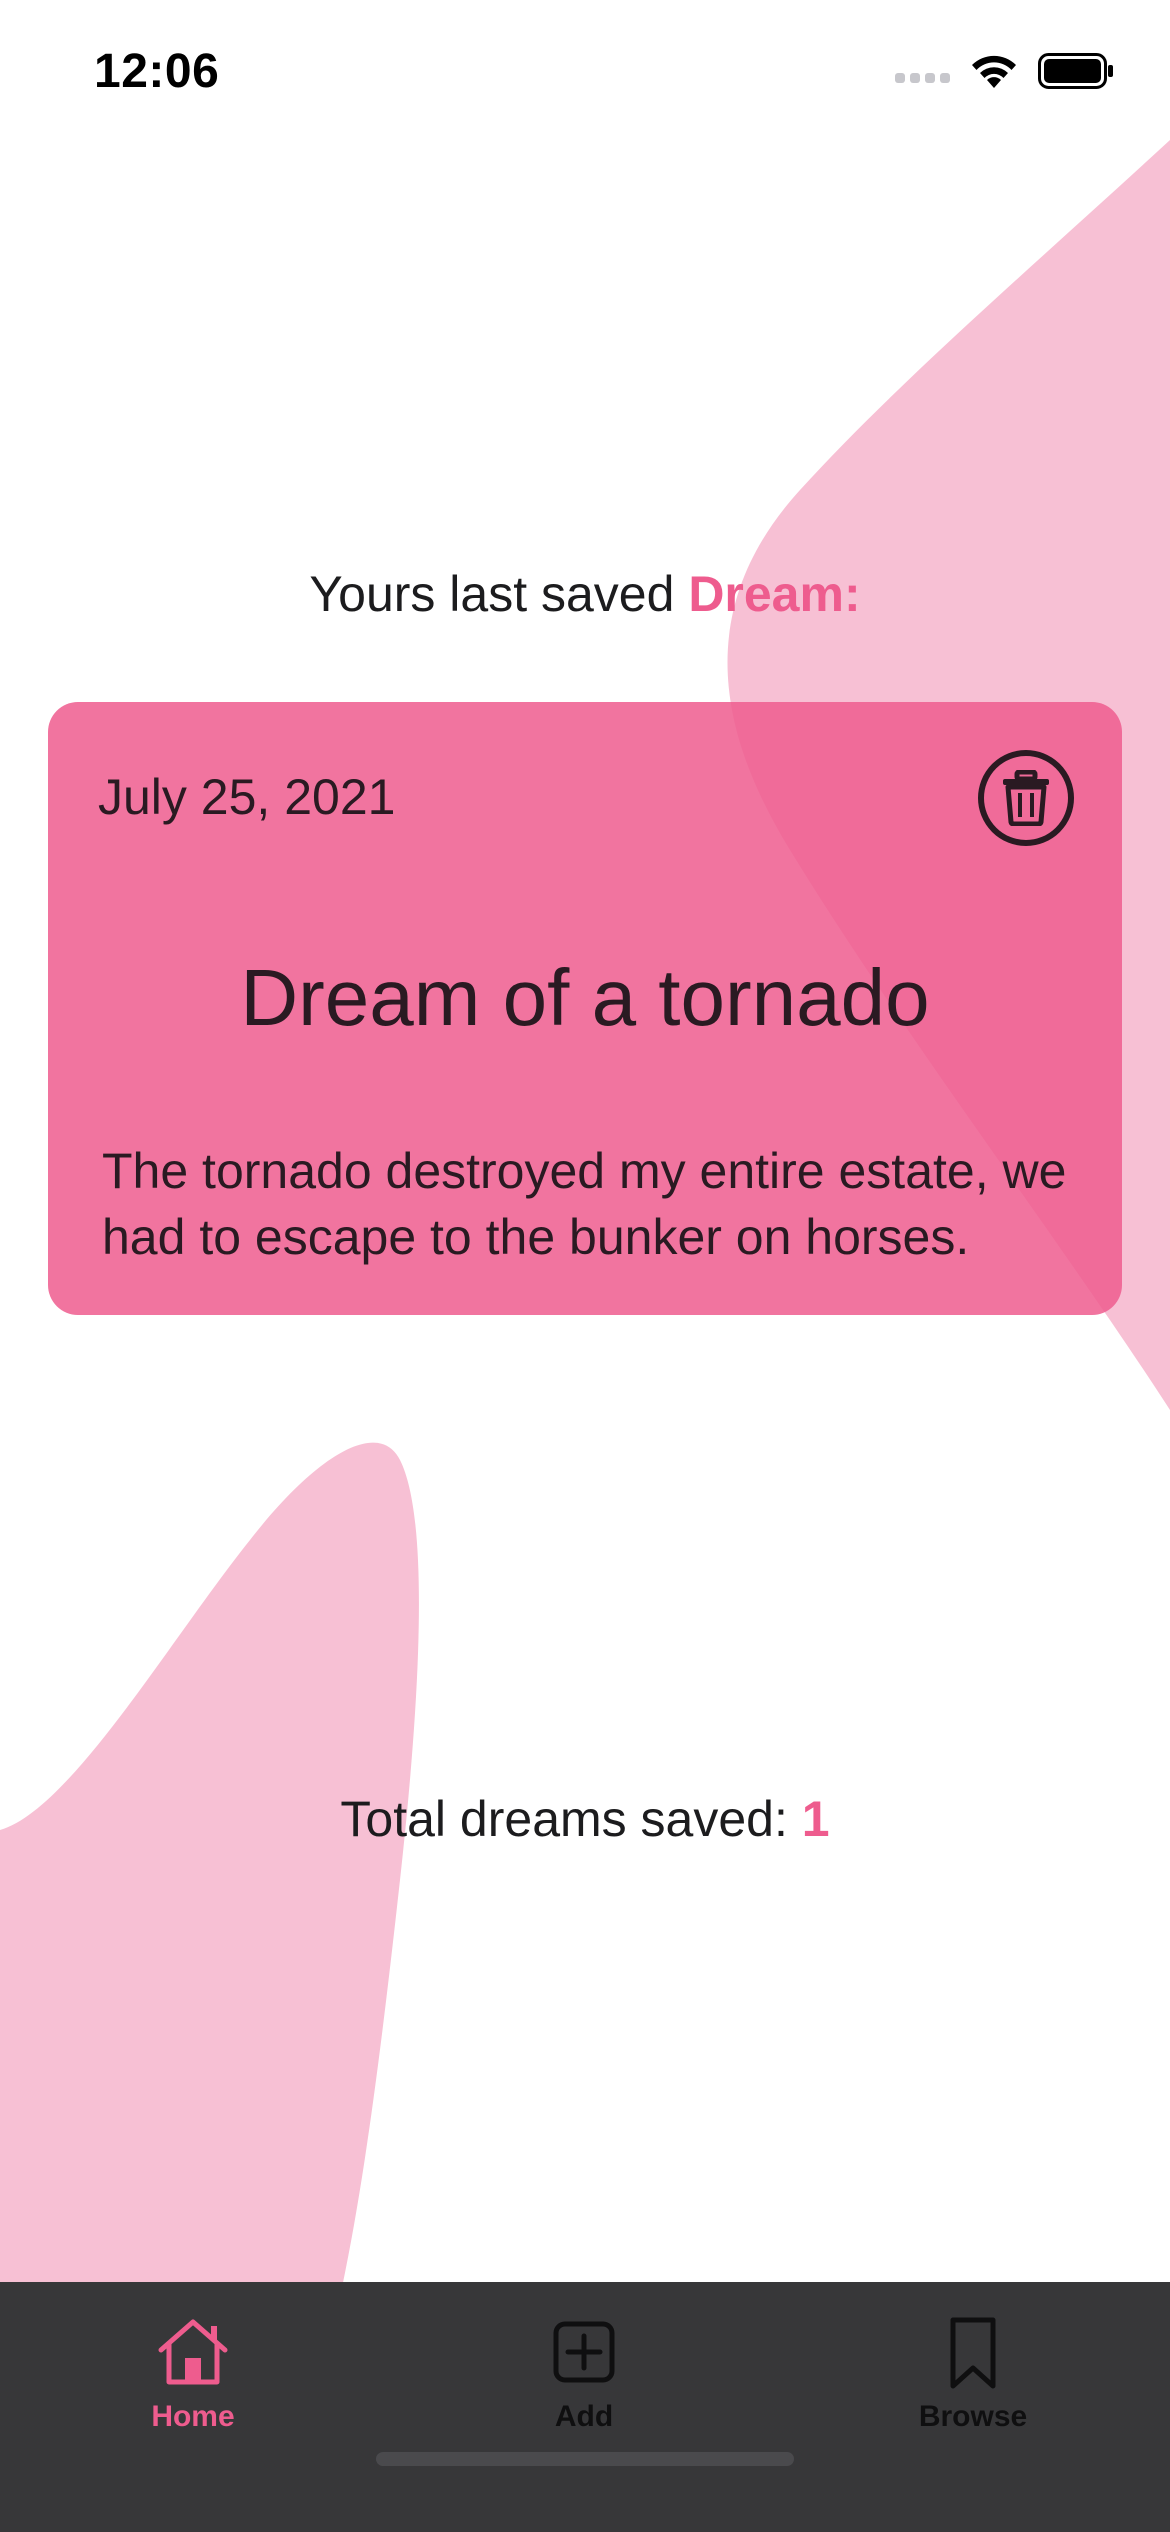 This screenshot has width=1170, height=2532. I want to click on tab-bar: Home Add Browse, so click(585, 2407).